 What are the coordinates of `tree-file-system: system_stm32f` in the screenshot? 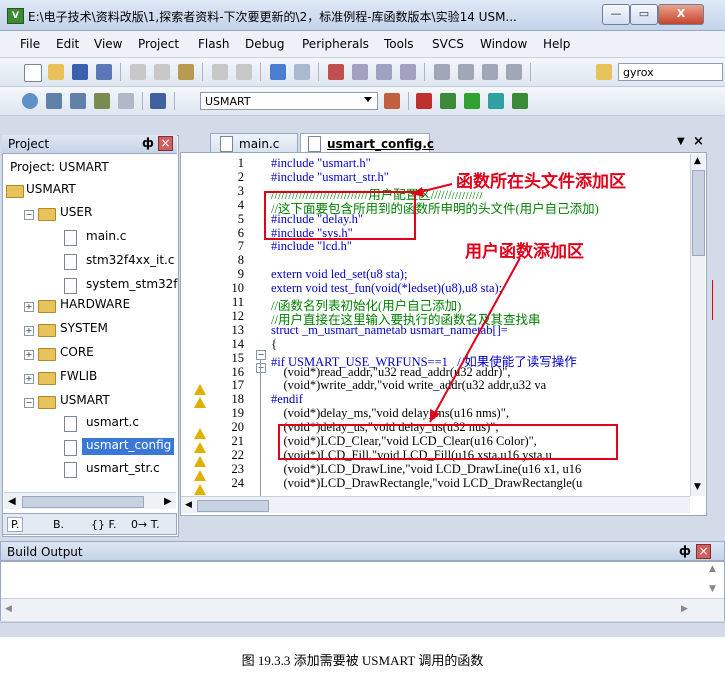 It's located at (132, 284).